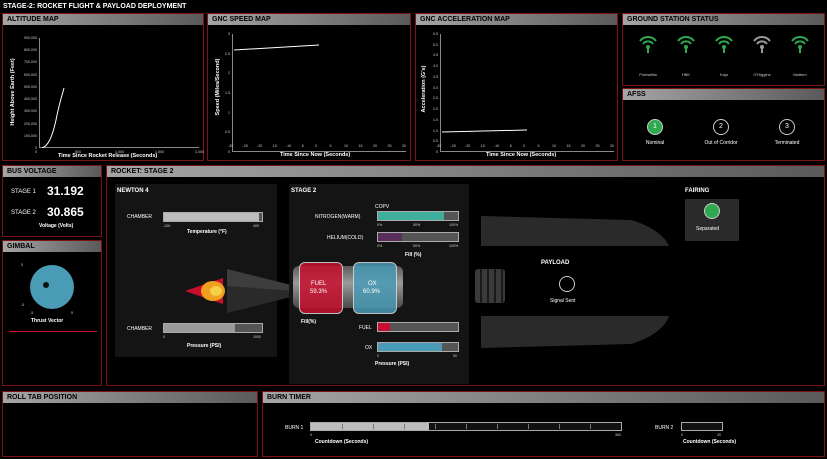 Image resolution: width=827 pixels, height=459 pixels. I want to click on speed-ytick: 2.5, so click(227, 53).